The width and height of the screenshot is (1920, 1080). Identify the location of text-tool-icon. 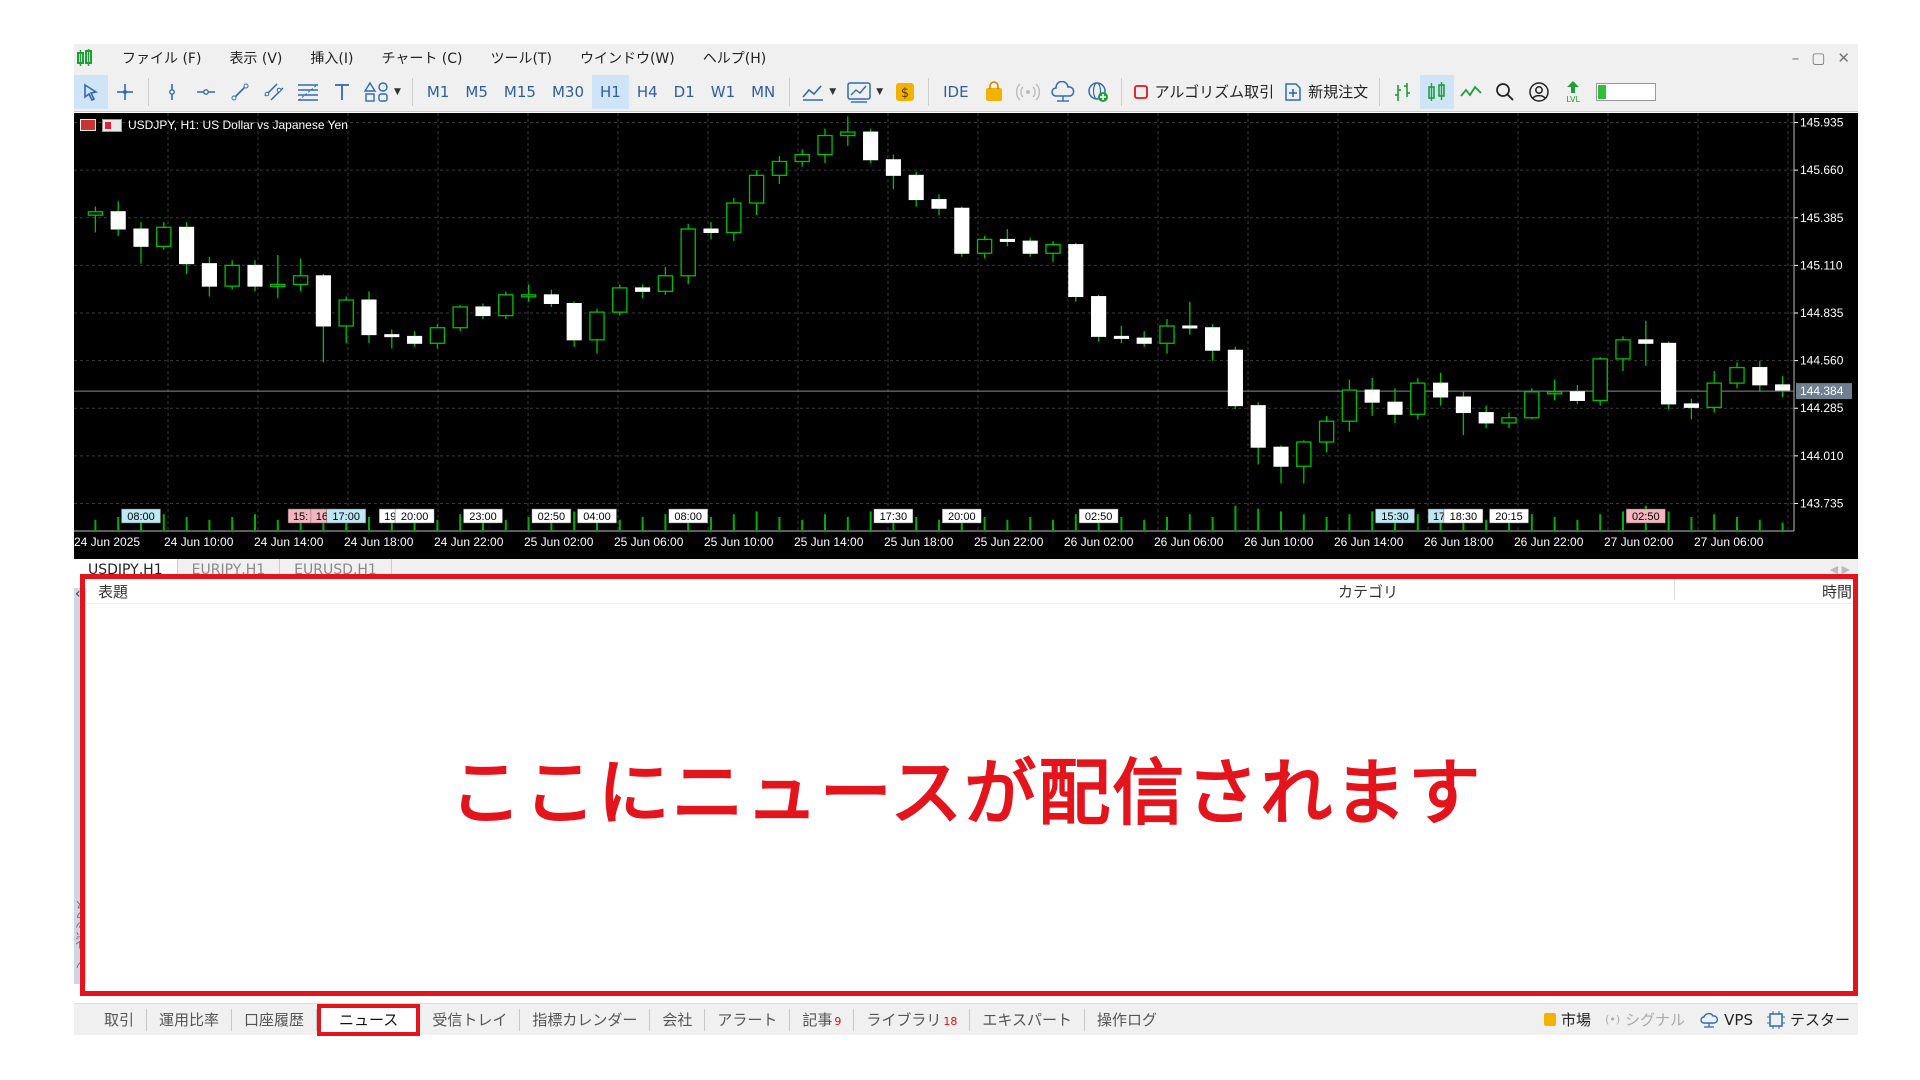
(342, 92).